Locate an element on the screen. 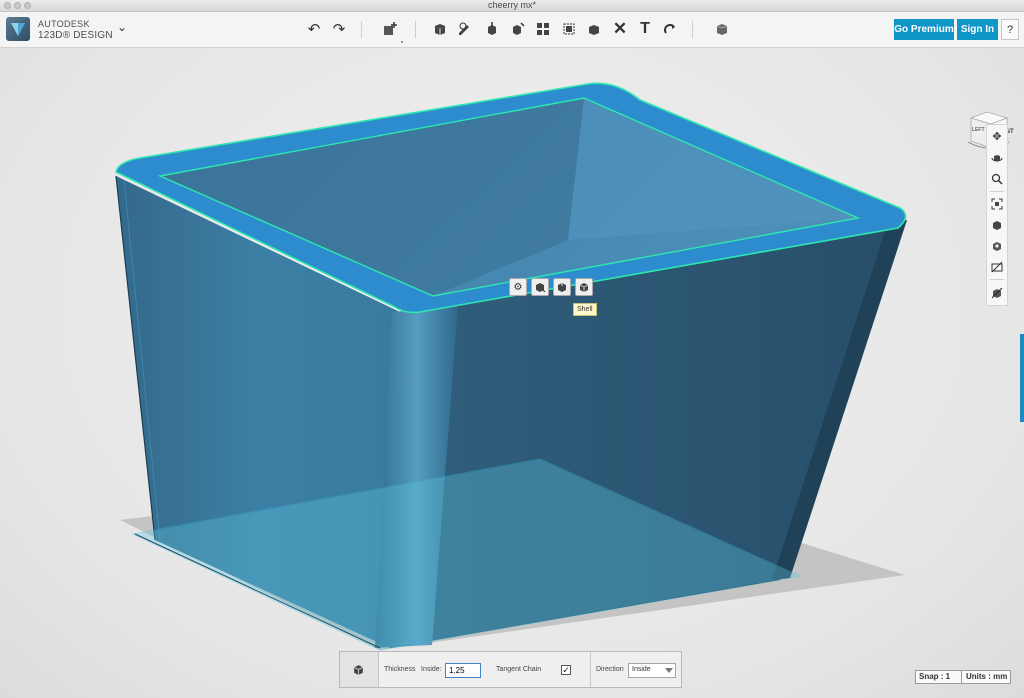 The image size is (1024, 698). text-icon: T is located at coordinates (645, 29).